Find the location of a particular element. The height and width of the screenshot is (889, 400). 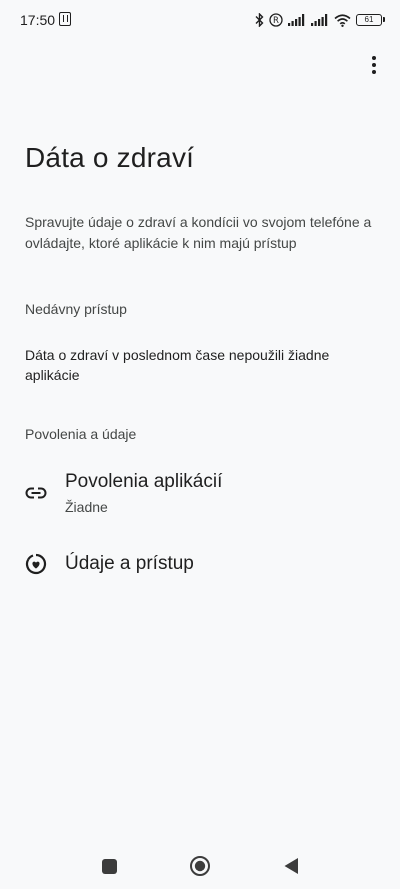

health-data-icon is located at coordinates (36, 564).